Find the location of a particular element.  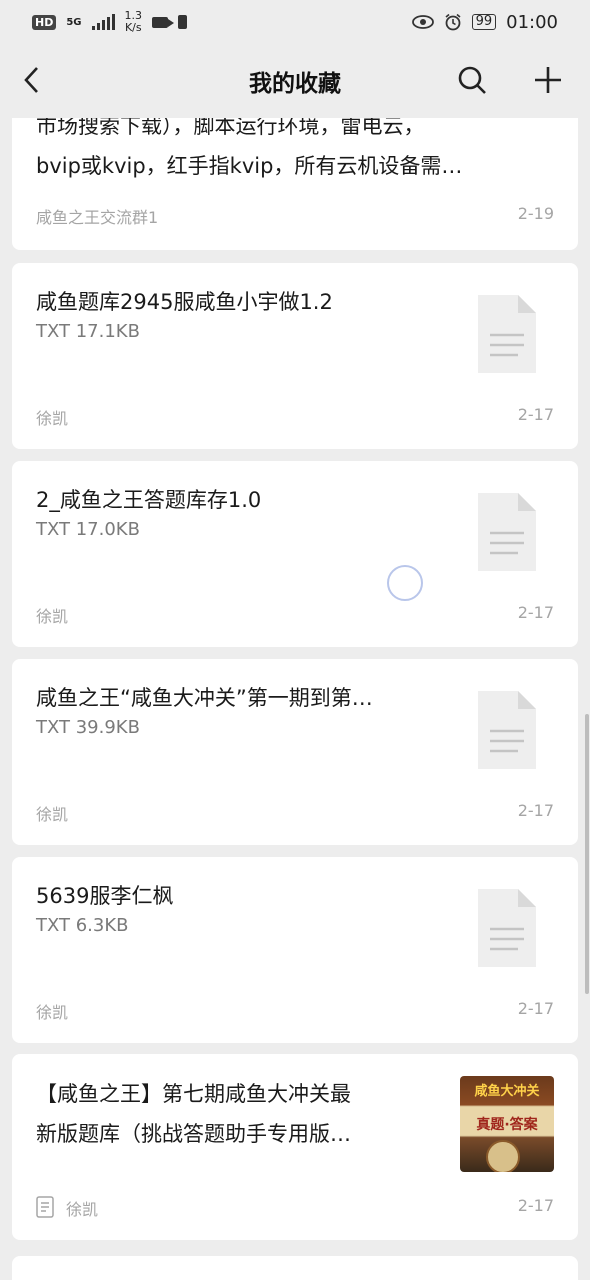

favorite-item: 2_咸鱼之王答题库存1.0 TXT 17.0KB 徐凯 2-17 is located at coordinates (295, 554).